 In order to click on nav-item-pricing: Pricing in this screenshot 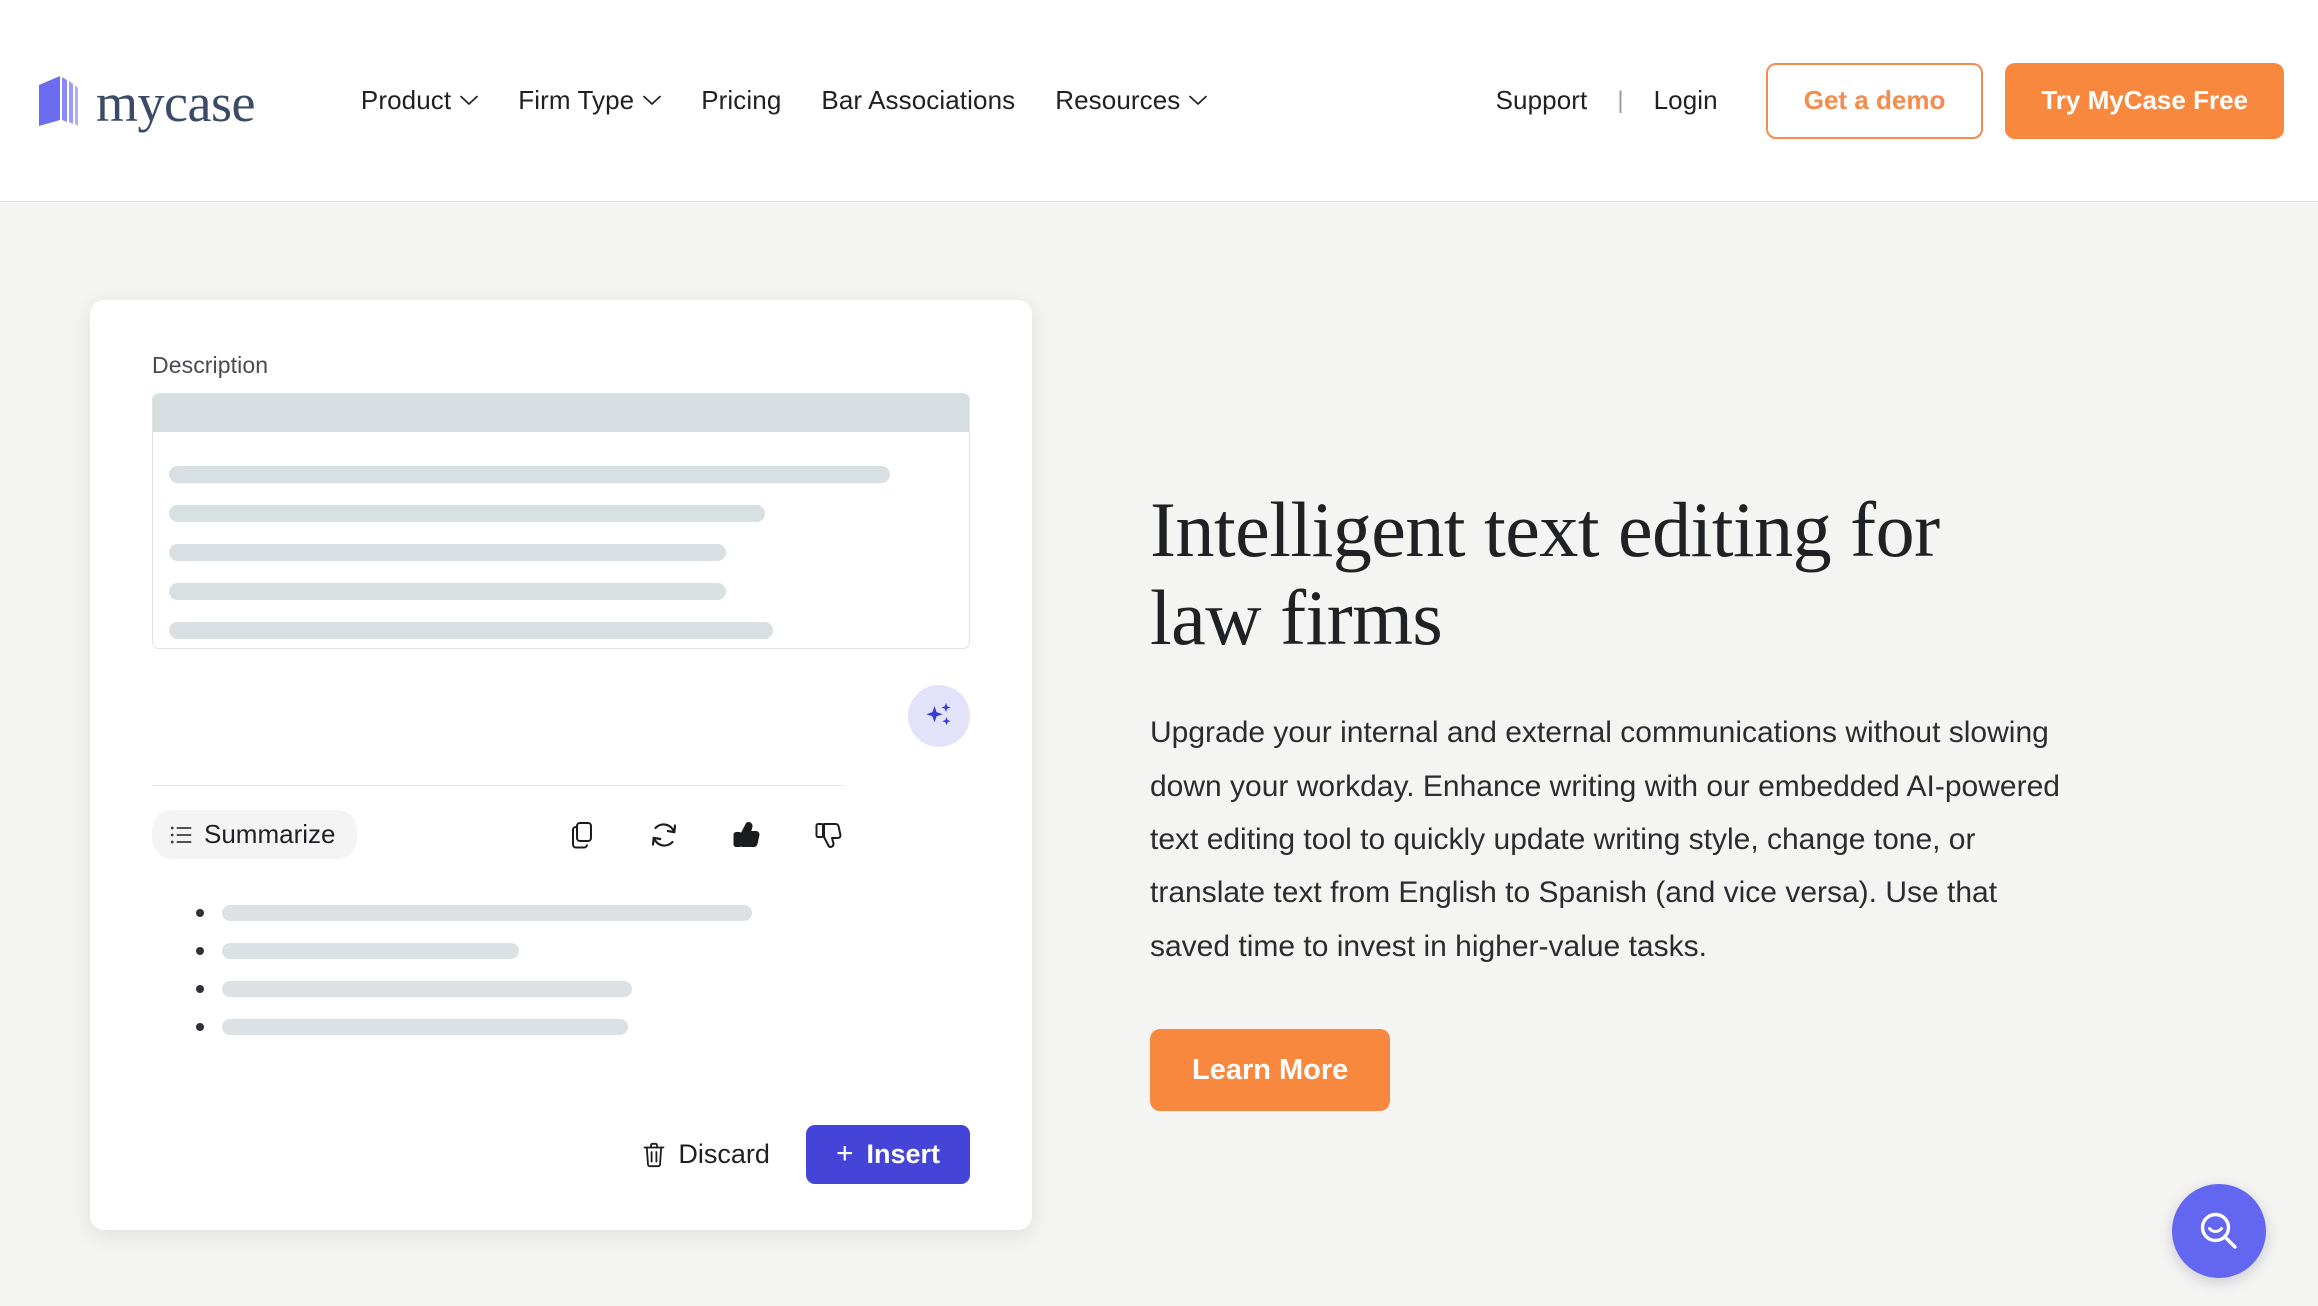, I will do `click(741, 100)`.